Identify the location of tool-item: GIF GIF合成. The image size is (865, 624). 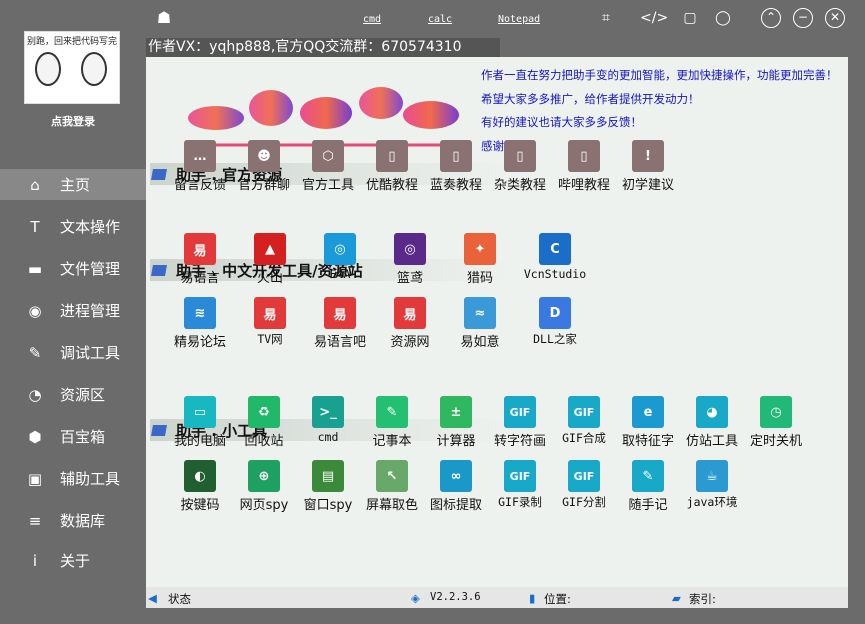
(584, 422).